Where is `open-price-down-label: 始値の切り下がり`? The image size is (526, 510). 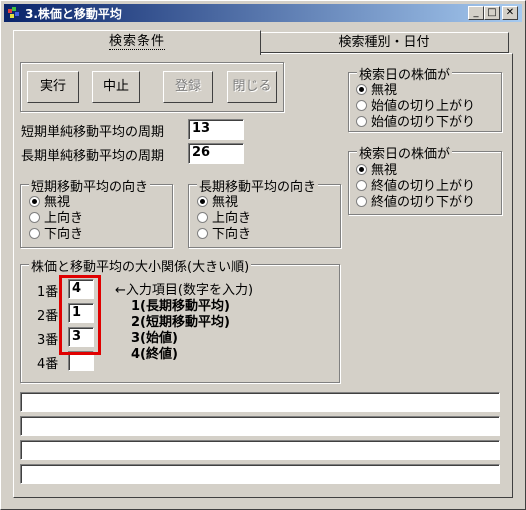 open-price-down-label: 始値の切り下がり is located at coordinates (423, 122).